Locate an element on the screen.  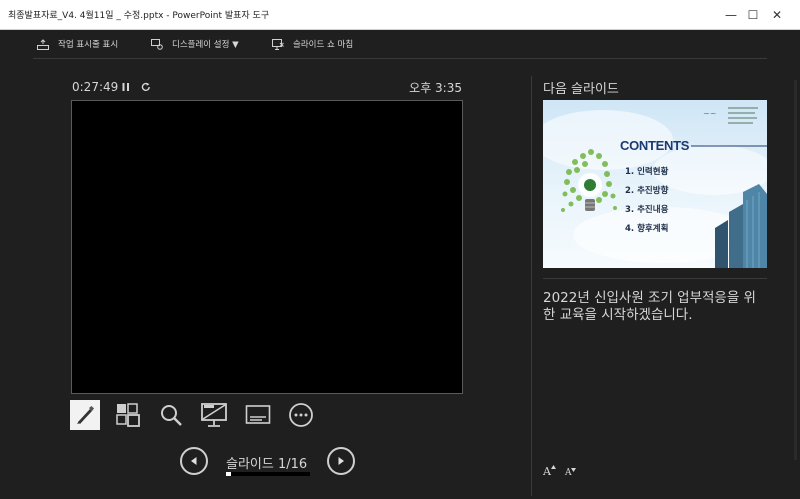
zoom-button is located at coordinates (171, 415).